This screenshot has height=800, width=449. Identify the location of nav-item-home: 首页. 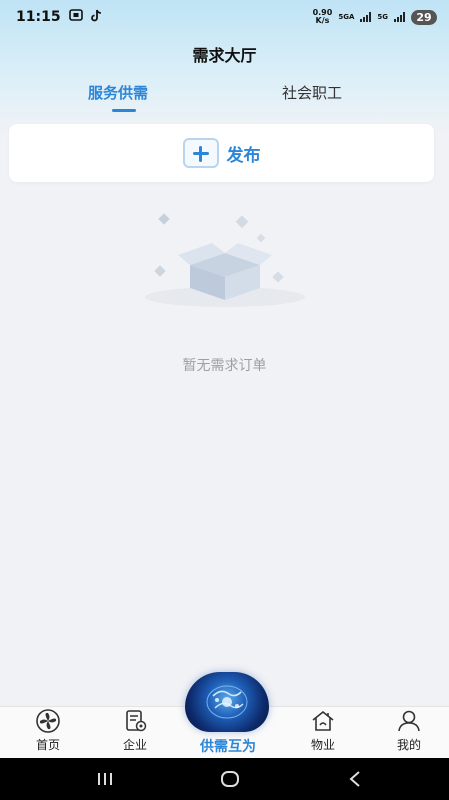
(48, 733).